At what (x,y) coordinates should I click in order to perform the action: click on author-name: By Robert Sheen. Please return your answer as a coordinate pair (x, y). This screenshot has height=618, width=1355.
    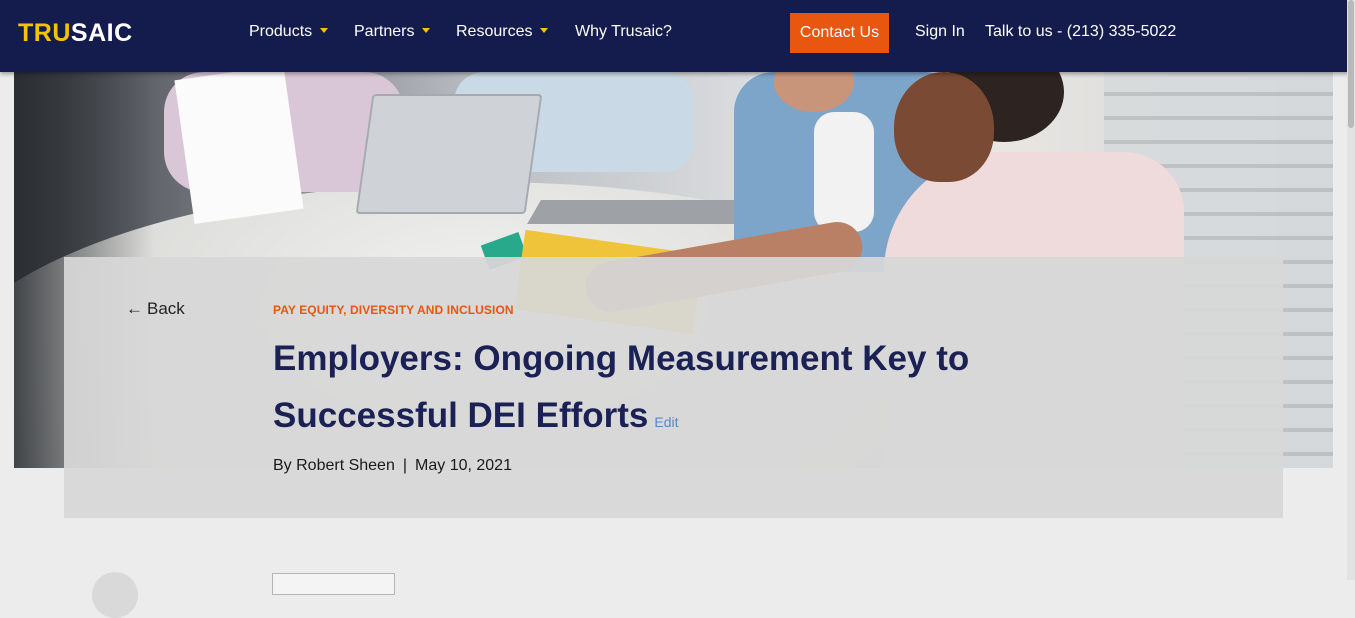
    Looking at the image, I should click on (334, 465).